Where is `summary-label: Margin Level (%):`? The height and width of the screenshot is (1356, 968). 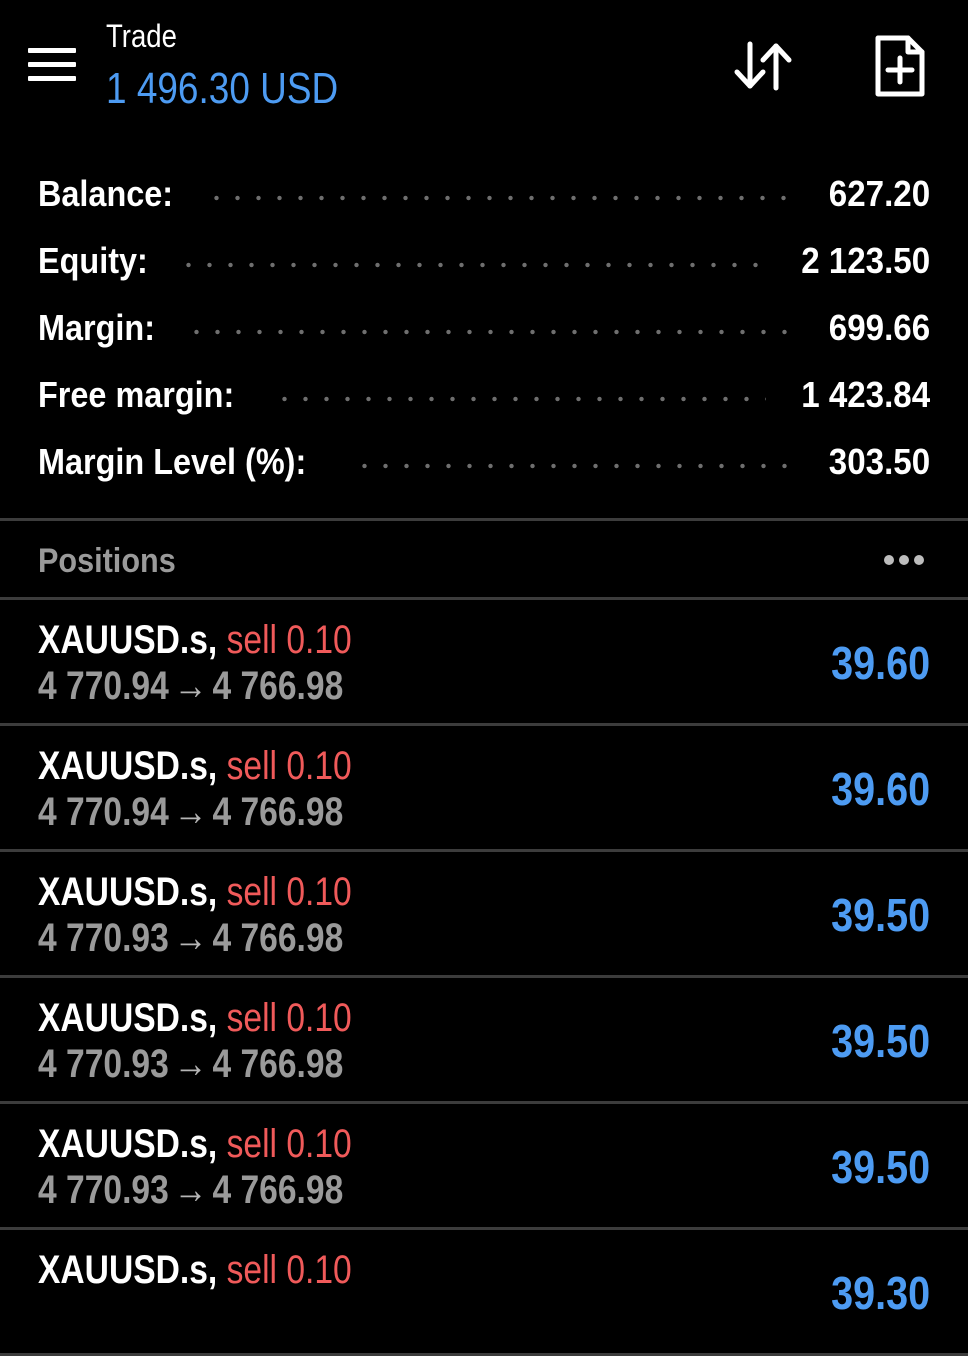
summary-label: Margin Level (%): is located at coordinates (172, 461).